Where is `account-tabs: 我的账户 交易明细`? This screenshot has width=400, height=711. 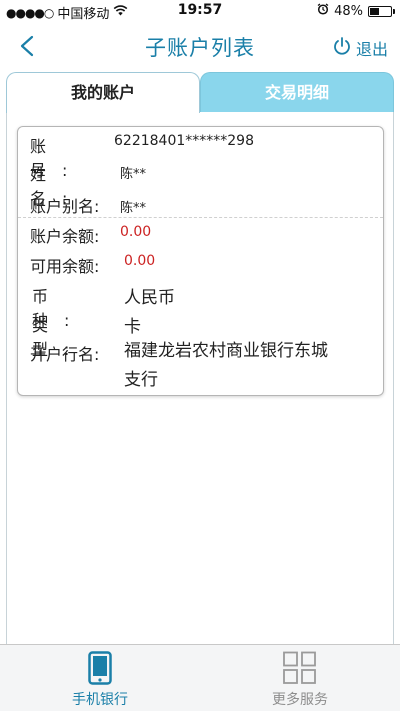
account-tabs: 我的账户 交易明细 is located at coordinates (200, 92).